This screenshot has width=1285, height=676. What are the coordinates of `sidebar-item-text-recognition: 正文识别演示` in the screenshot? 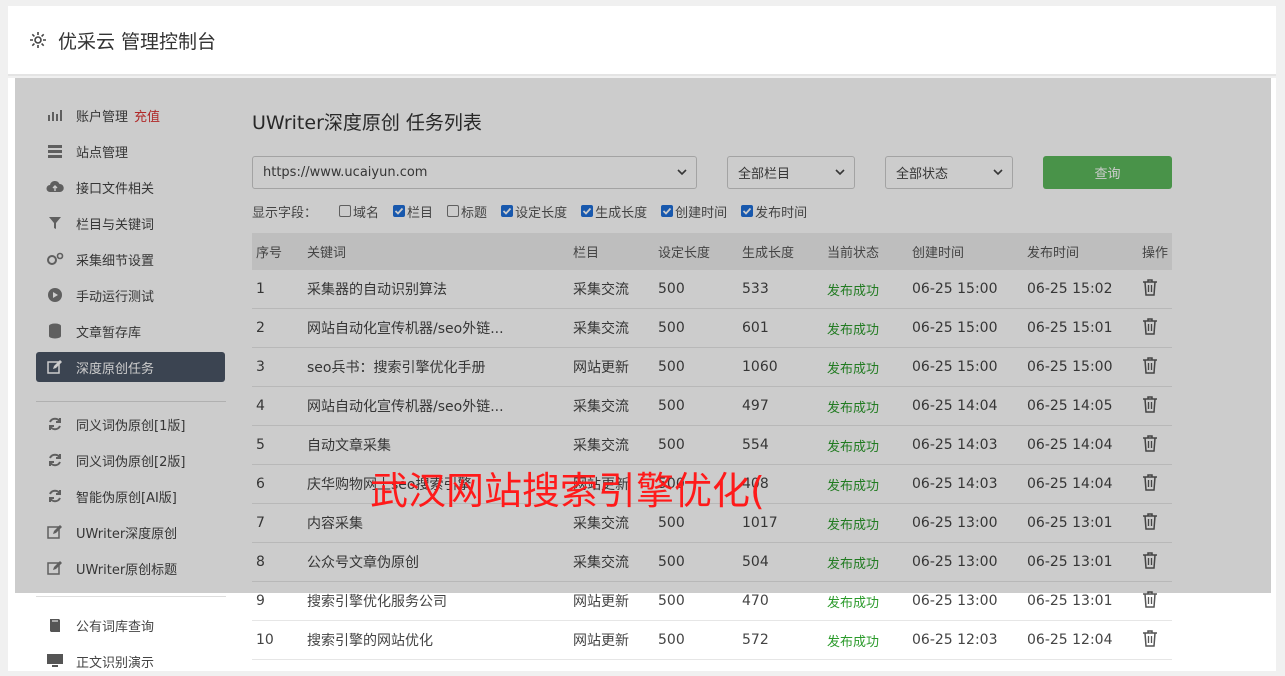 It's located at (130, 661).